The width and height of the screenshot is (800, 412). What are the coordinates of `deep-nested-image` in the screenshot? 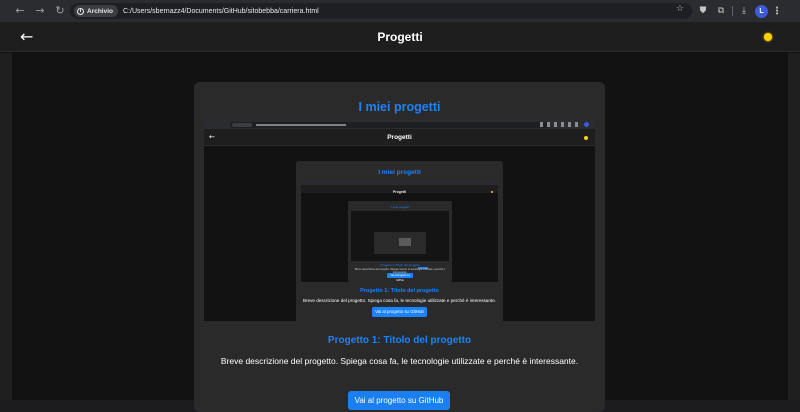 It's located at (405, 242).